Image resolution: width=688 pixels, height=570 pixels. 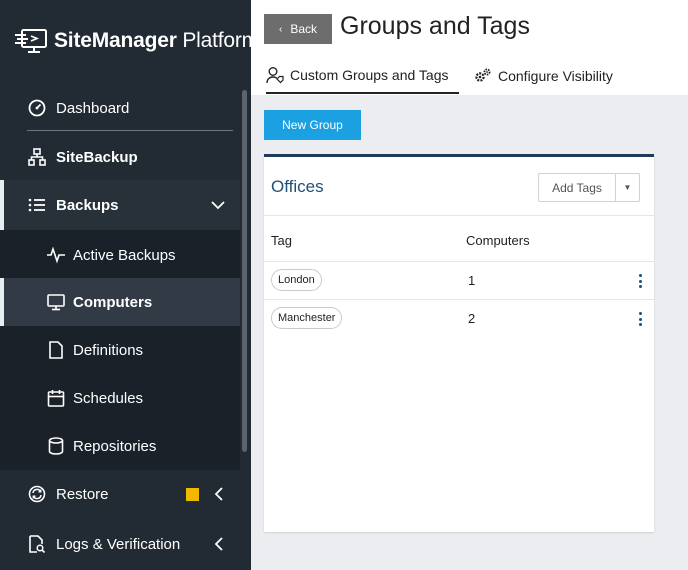 I want to click on add-tags-button: Add Tags, so click(x=577, y=187).